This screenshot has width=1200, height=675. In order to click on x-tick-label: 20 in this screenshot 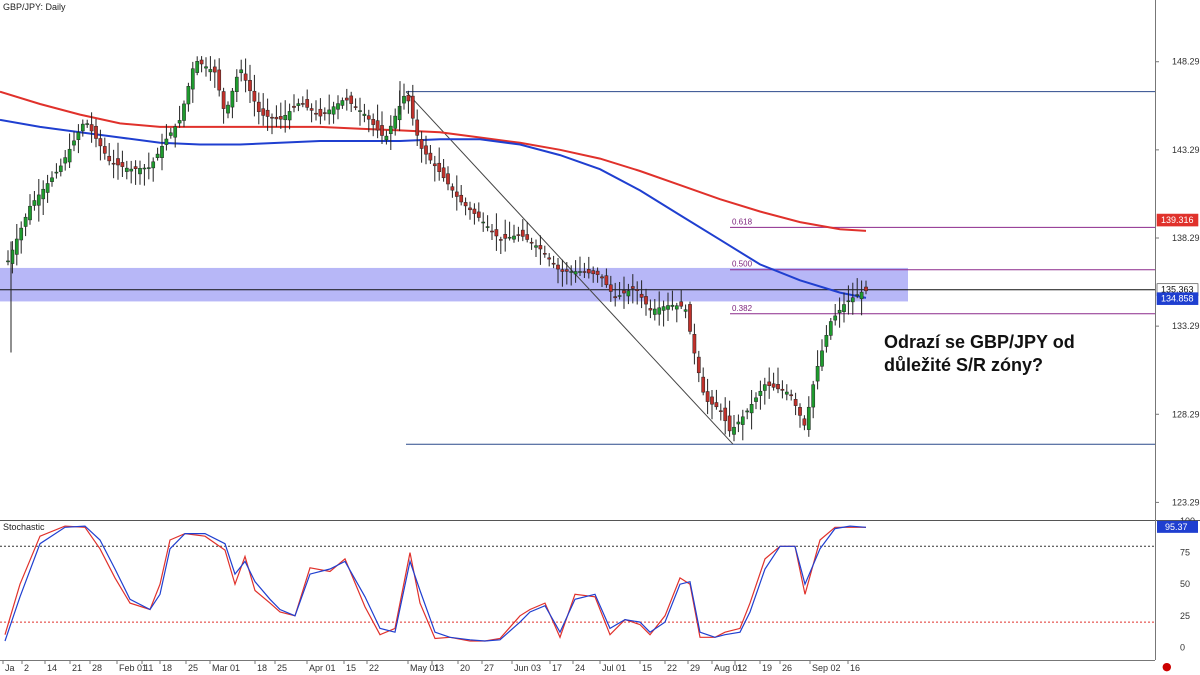, I will do `click(465, 668)`.